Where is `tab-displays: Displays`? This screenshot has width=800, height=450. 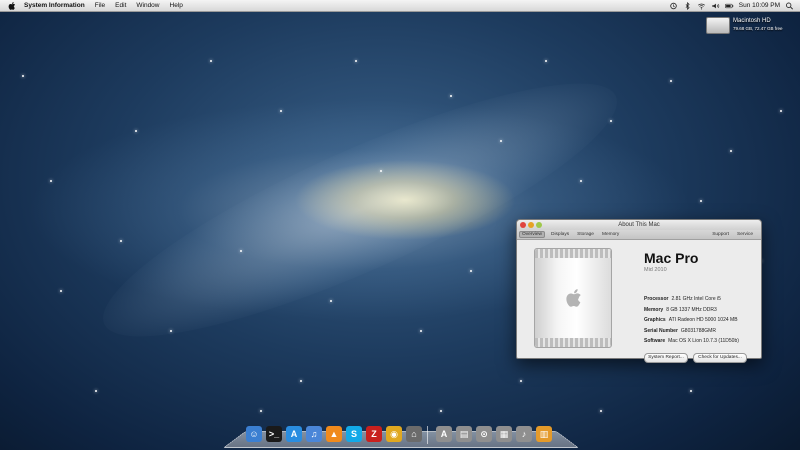 tab-displays: Displays is located at coordinates (560, 234).